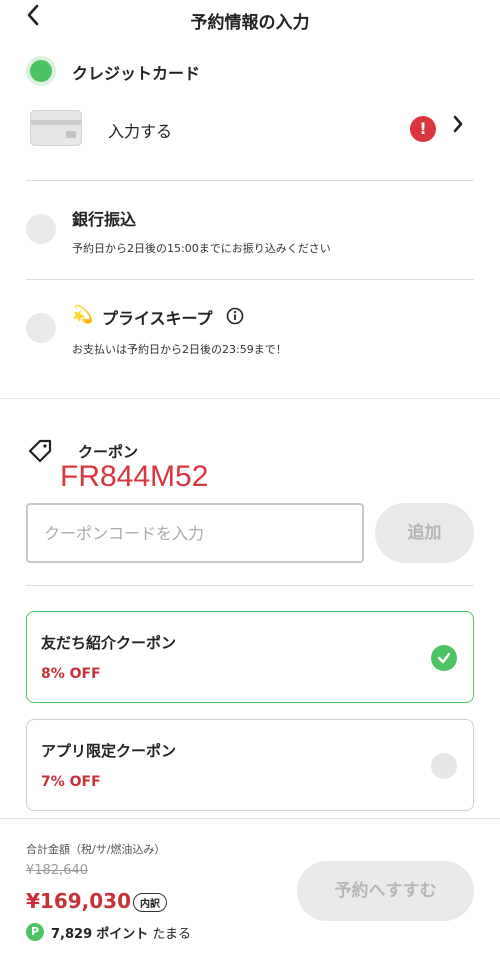 This screenshot has height=959, width=500. What do you see at coordinates (136, 73) in the screenshot?
I see `credit-card-label: クレジットカード` at bounding box center [136, 73].